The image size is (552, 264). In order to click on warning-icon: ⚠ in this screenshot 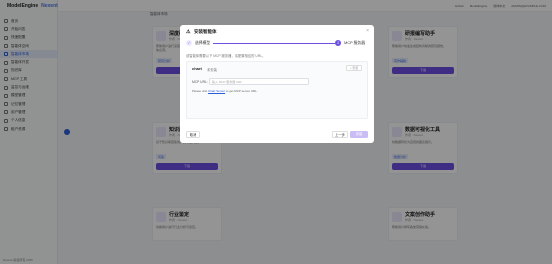, I will do `click(188, 31)`.